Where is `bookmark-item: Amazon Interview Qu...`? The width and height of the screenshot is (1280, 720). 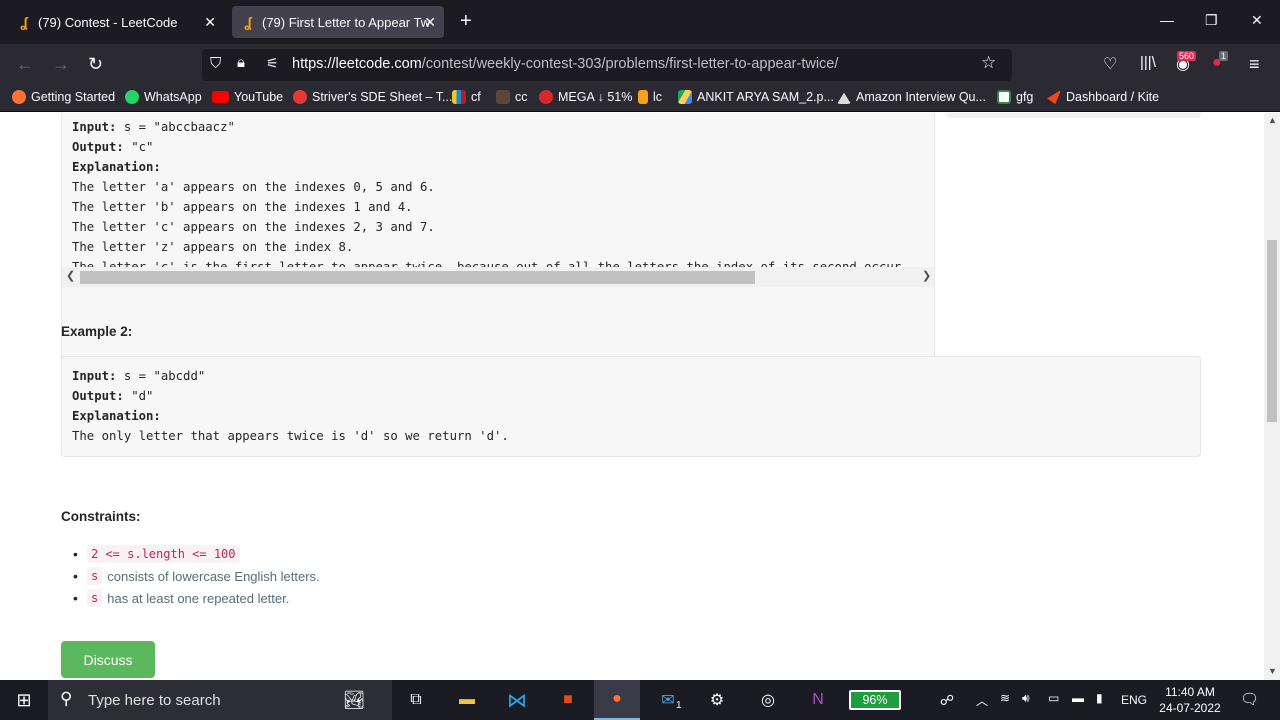
bookmark-item: Amazon Interview Qu... is located at coordinates (911, 97).